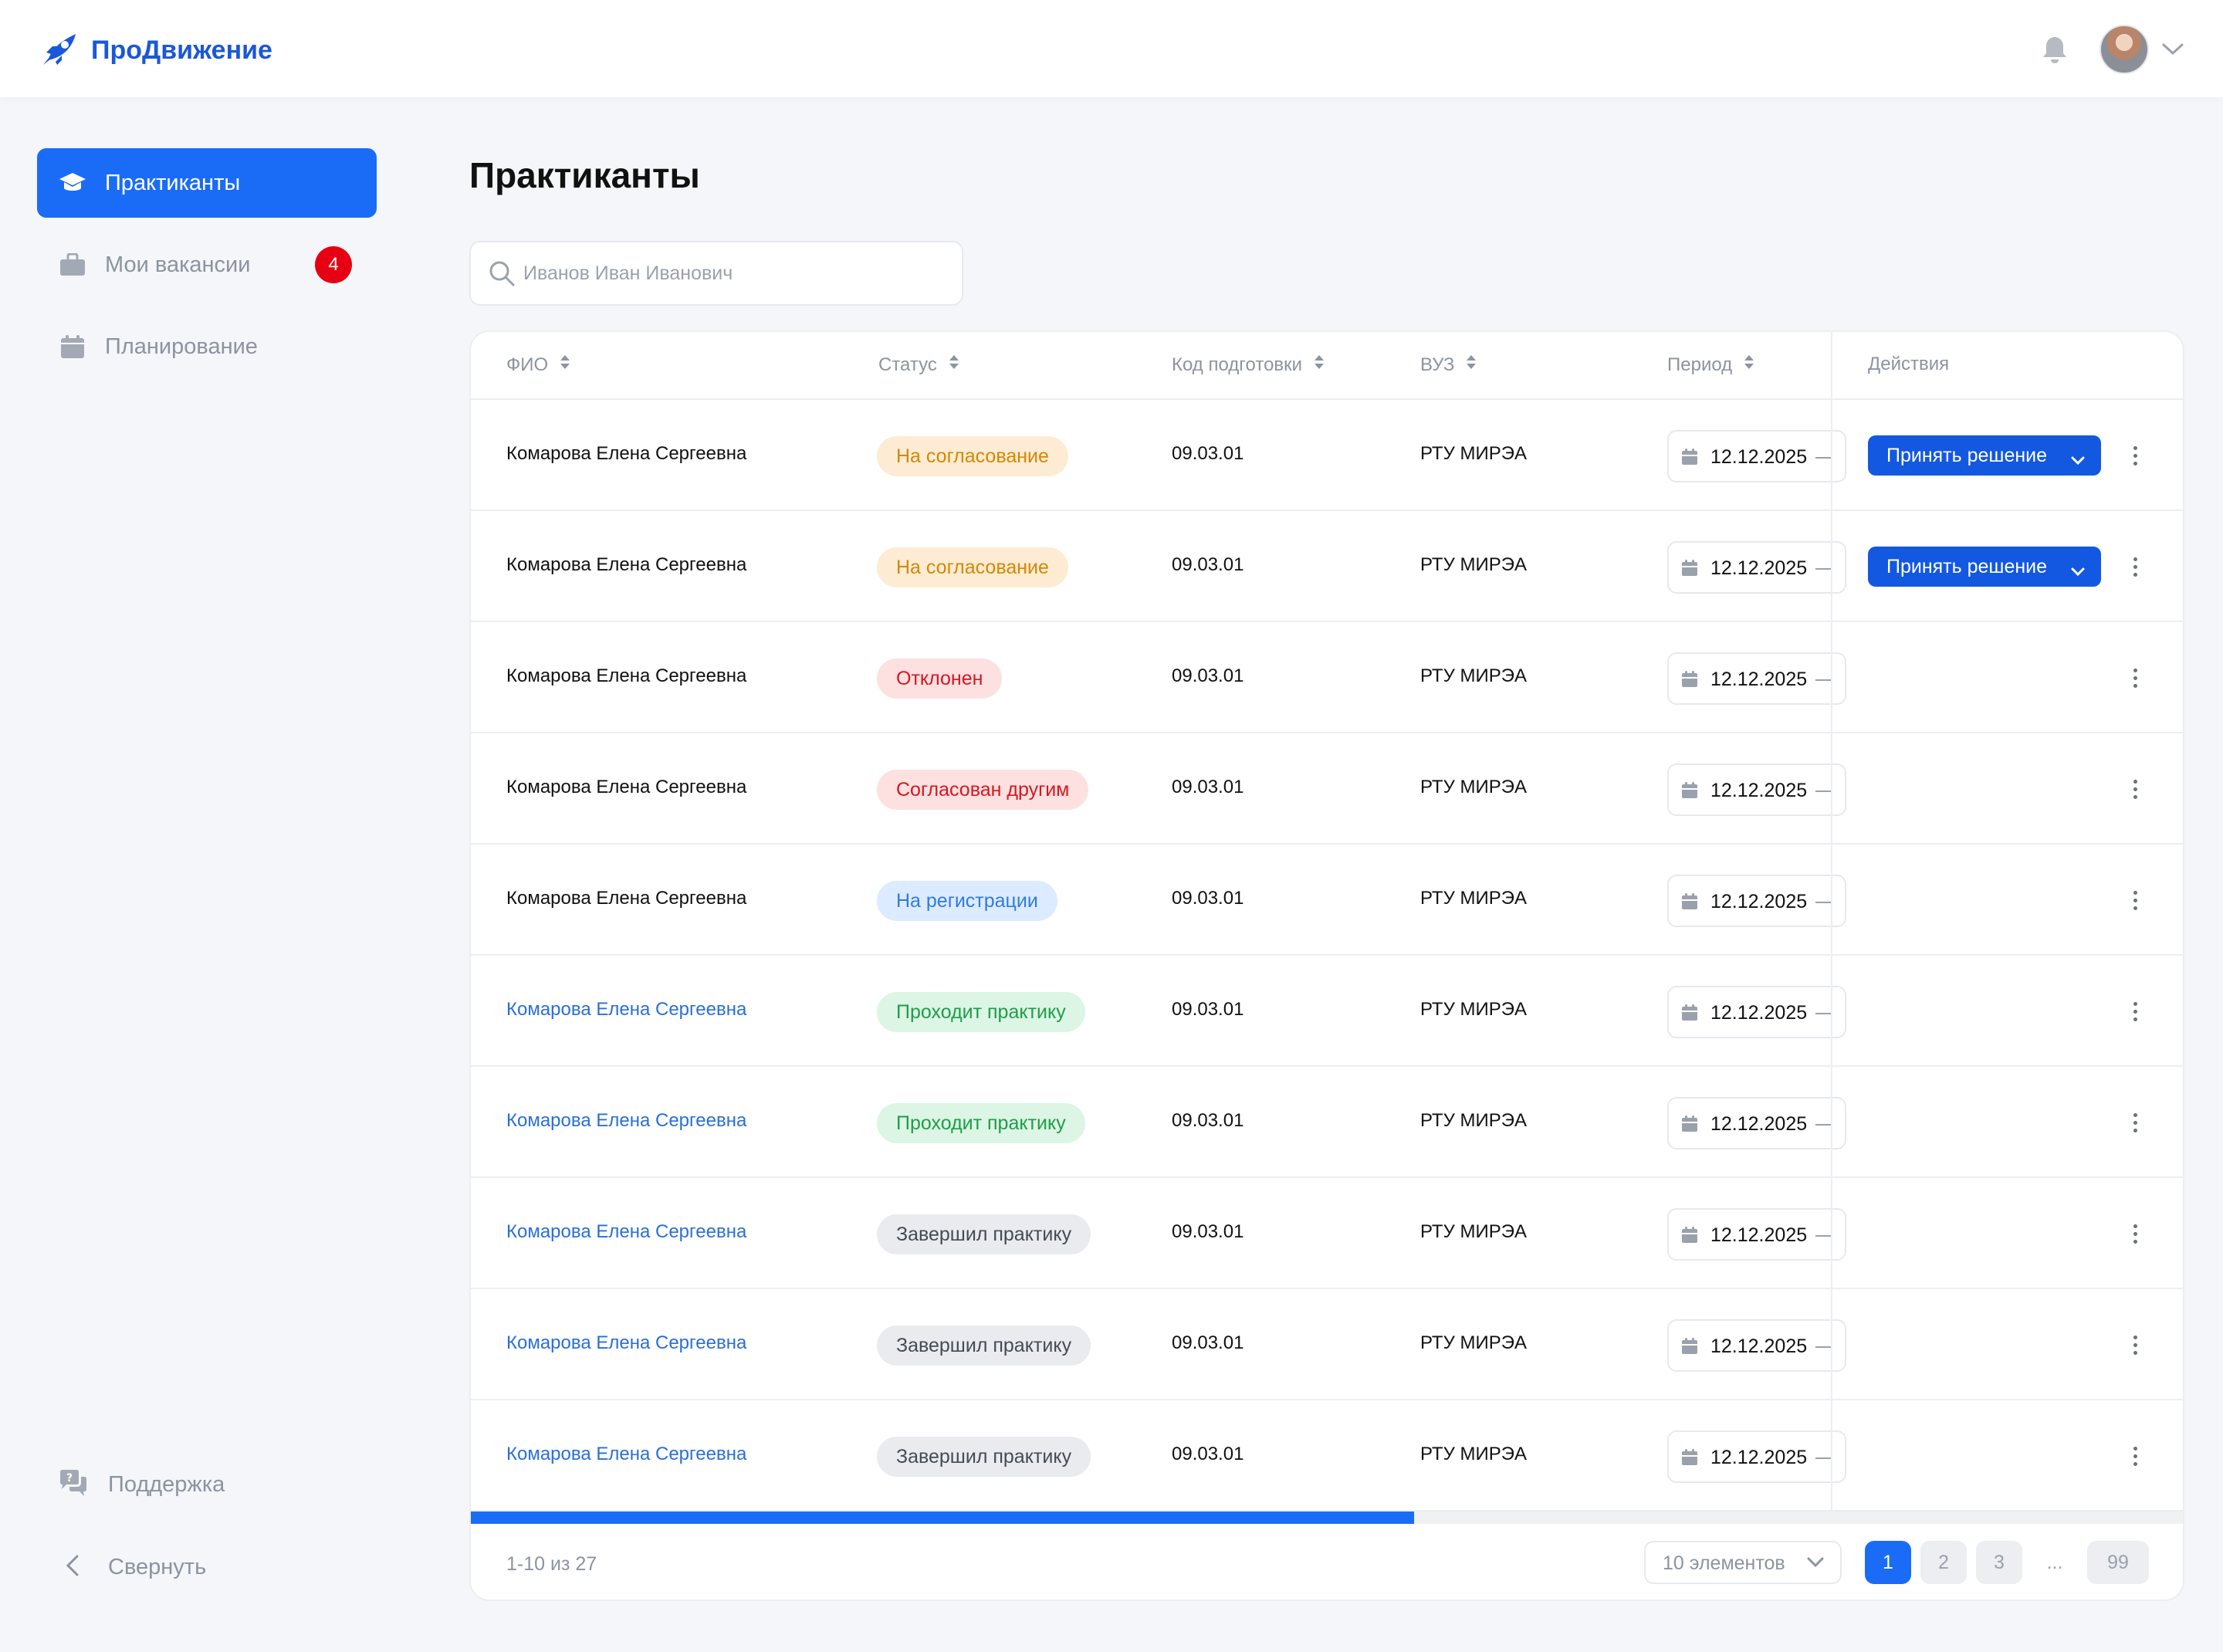  What do you see at coordinates (1831, 928) in the screenshot?
I see `actions-column-divider` at bounding box center [1831, 928].